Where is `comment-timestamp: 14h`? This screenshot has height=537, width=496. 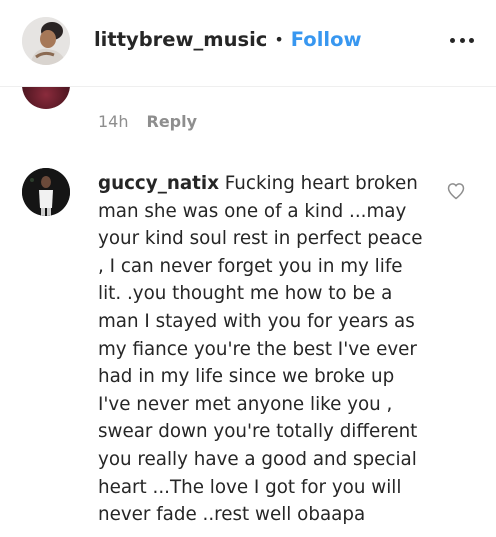
comment-timestamp: 14h is located at coordinates (113, 121).